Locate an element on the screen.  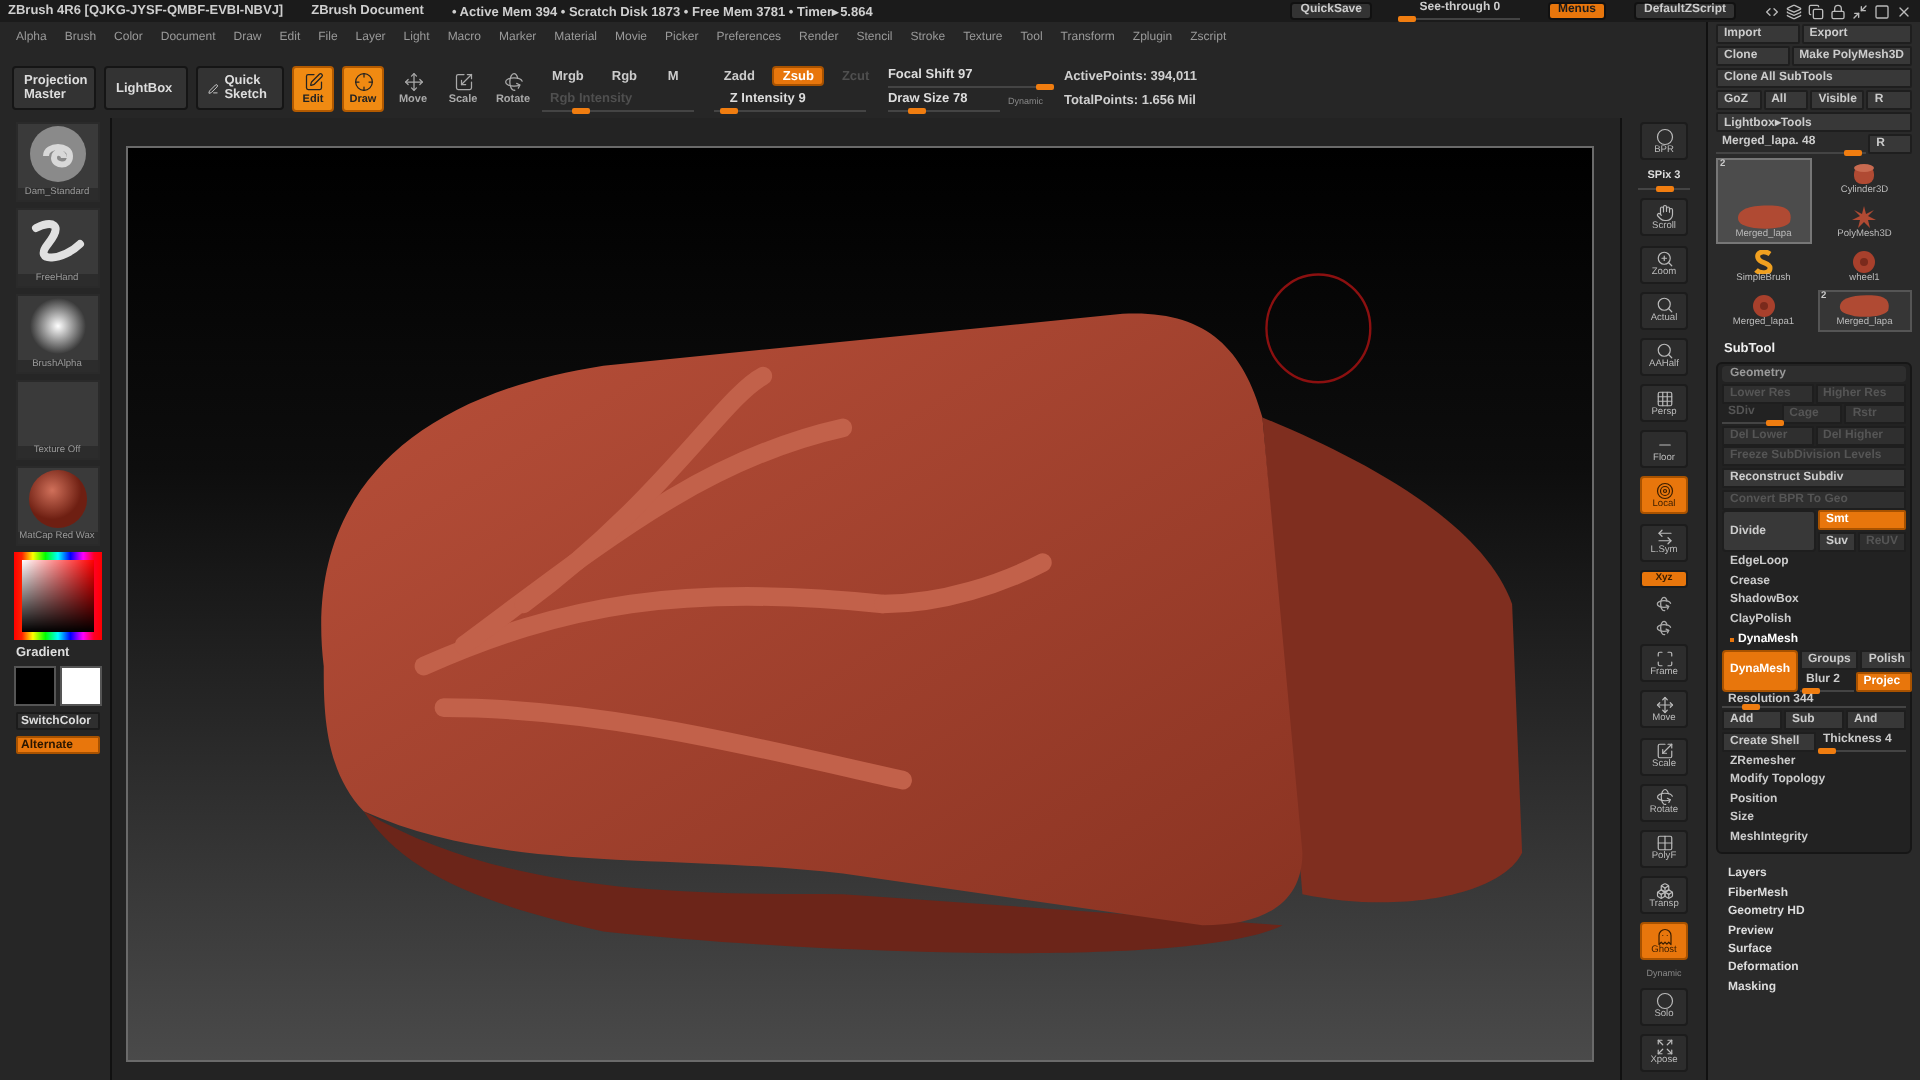
color-picker is located at coordinates (57, 596).